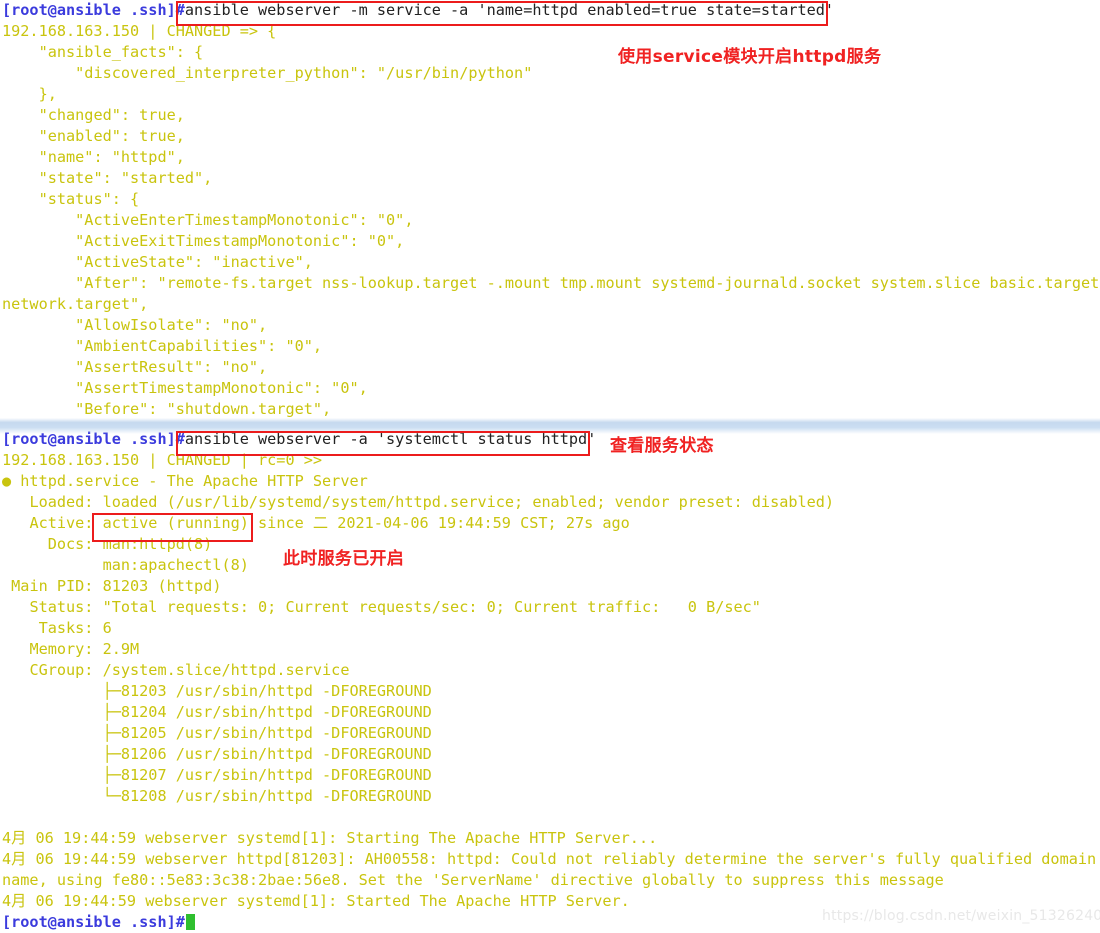  I want to click on output-line: 192.168.163.150 | CHANGED => {, so click(139, 31).